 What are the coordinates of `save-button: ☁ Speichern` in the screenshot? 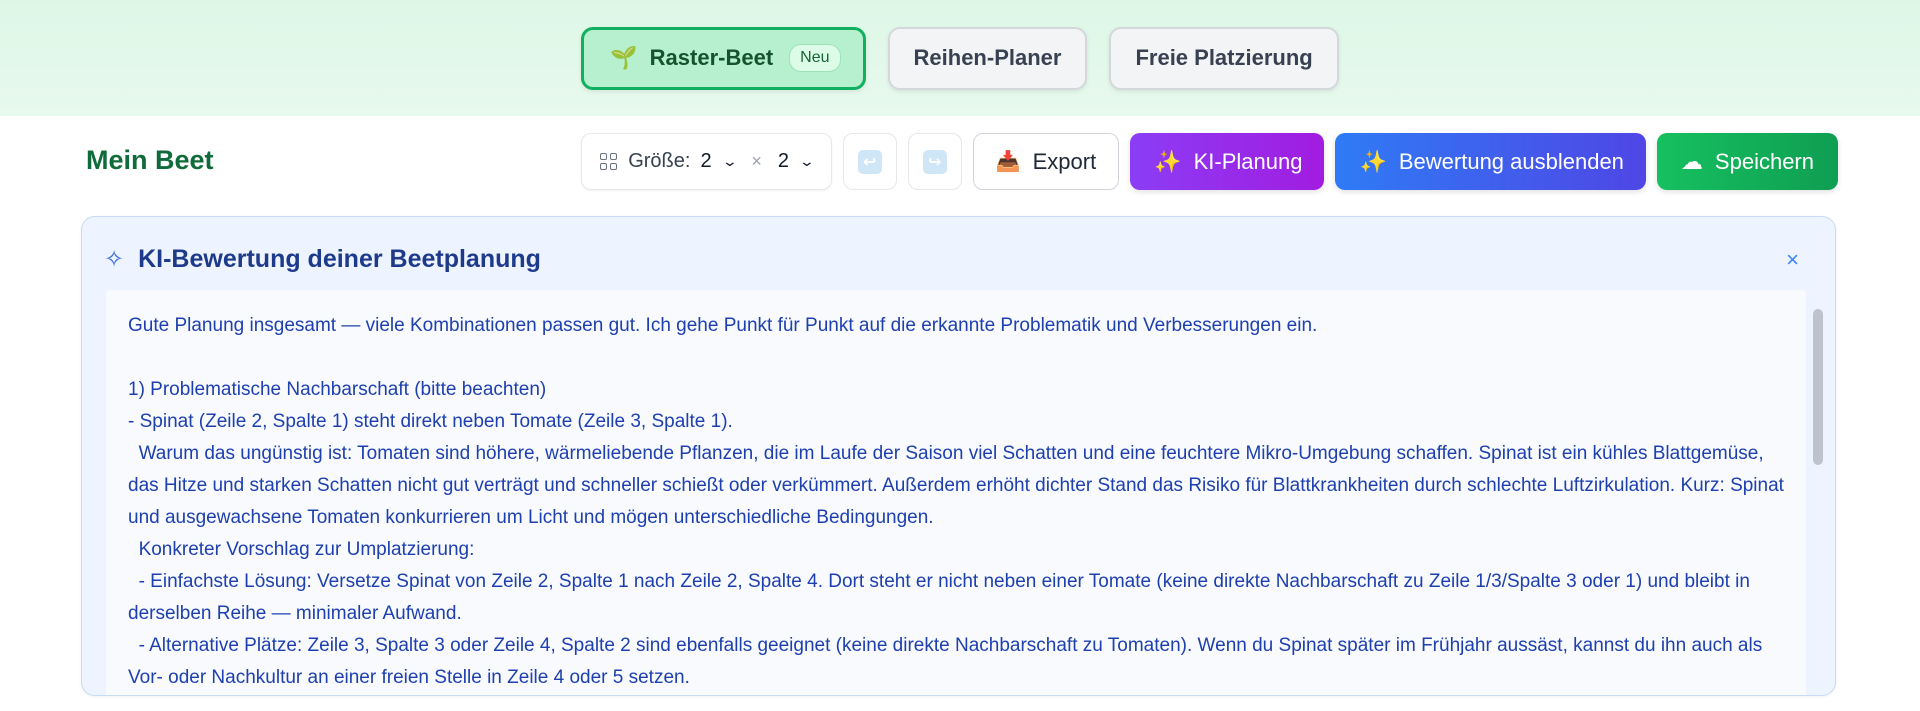 It's located at (1747, 161).